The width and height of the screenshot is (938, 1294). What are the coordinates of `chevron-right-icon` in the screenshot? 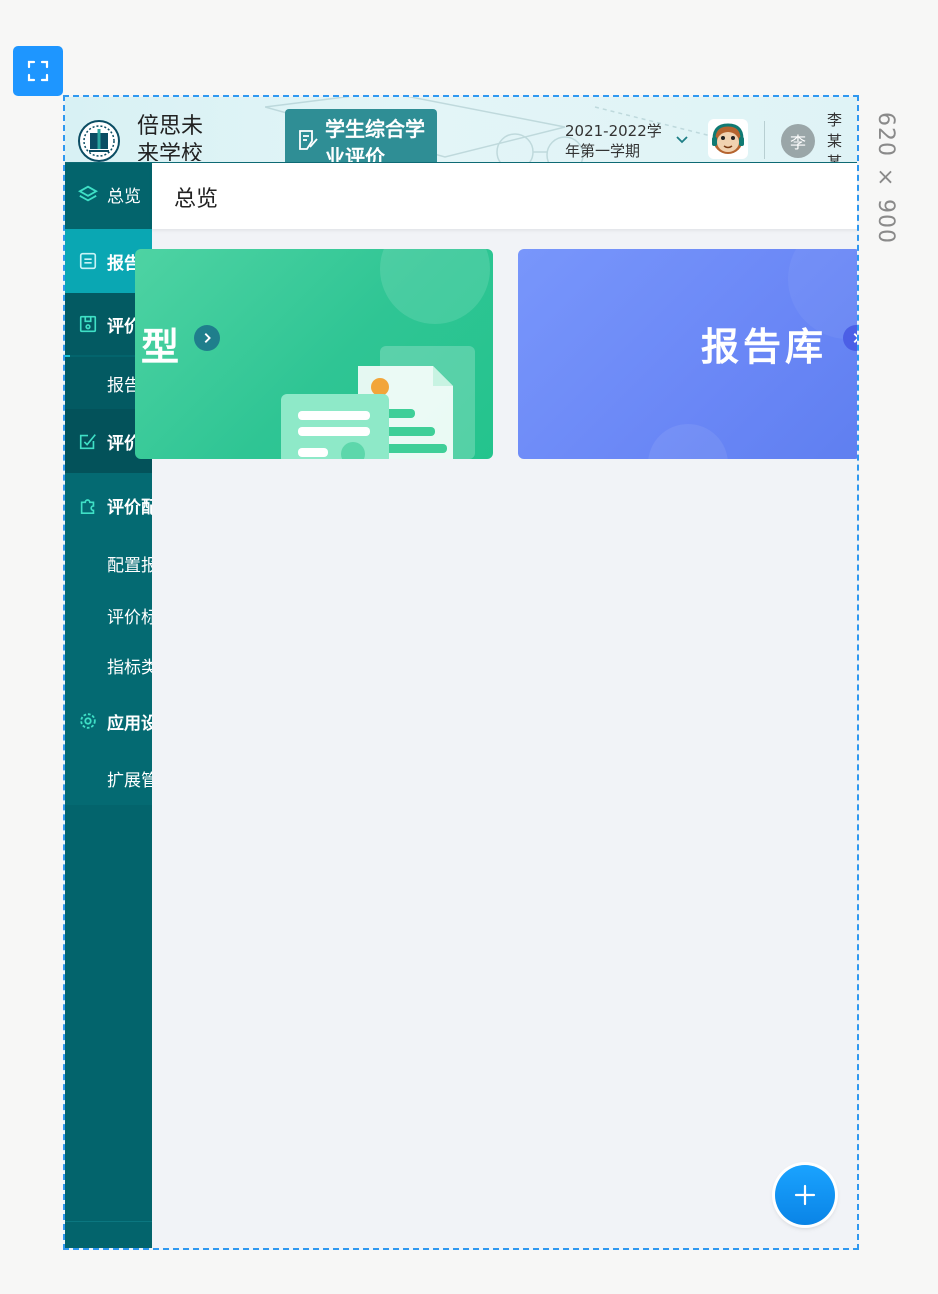 It's located at (207, 338).